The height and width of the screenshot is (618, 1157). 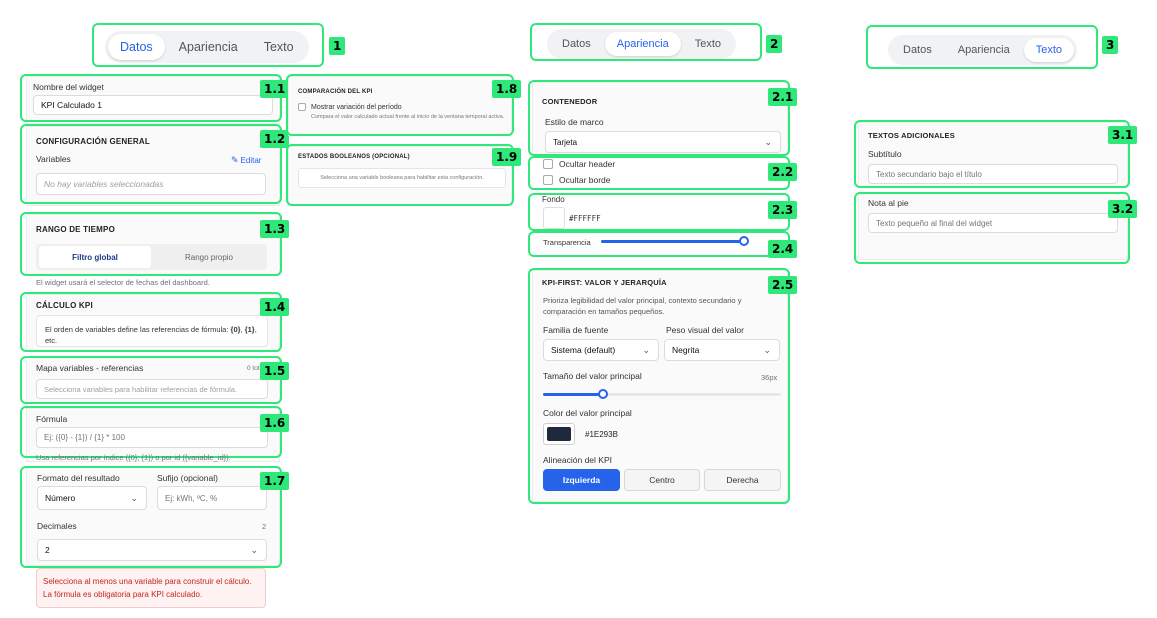 What do you see at coordinates (209, 257) in the screenshot?
I see `time-range-own: Rango propio` at bounding box center [209, 257].